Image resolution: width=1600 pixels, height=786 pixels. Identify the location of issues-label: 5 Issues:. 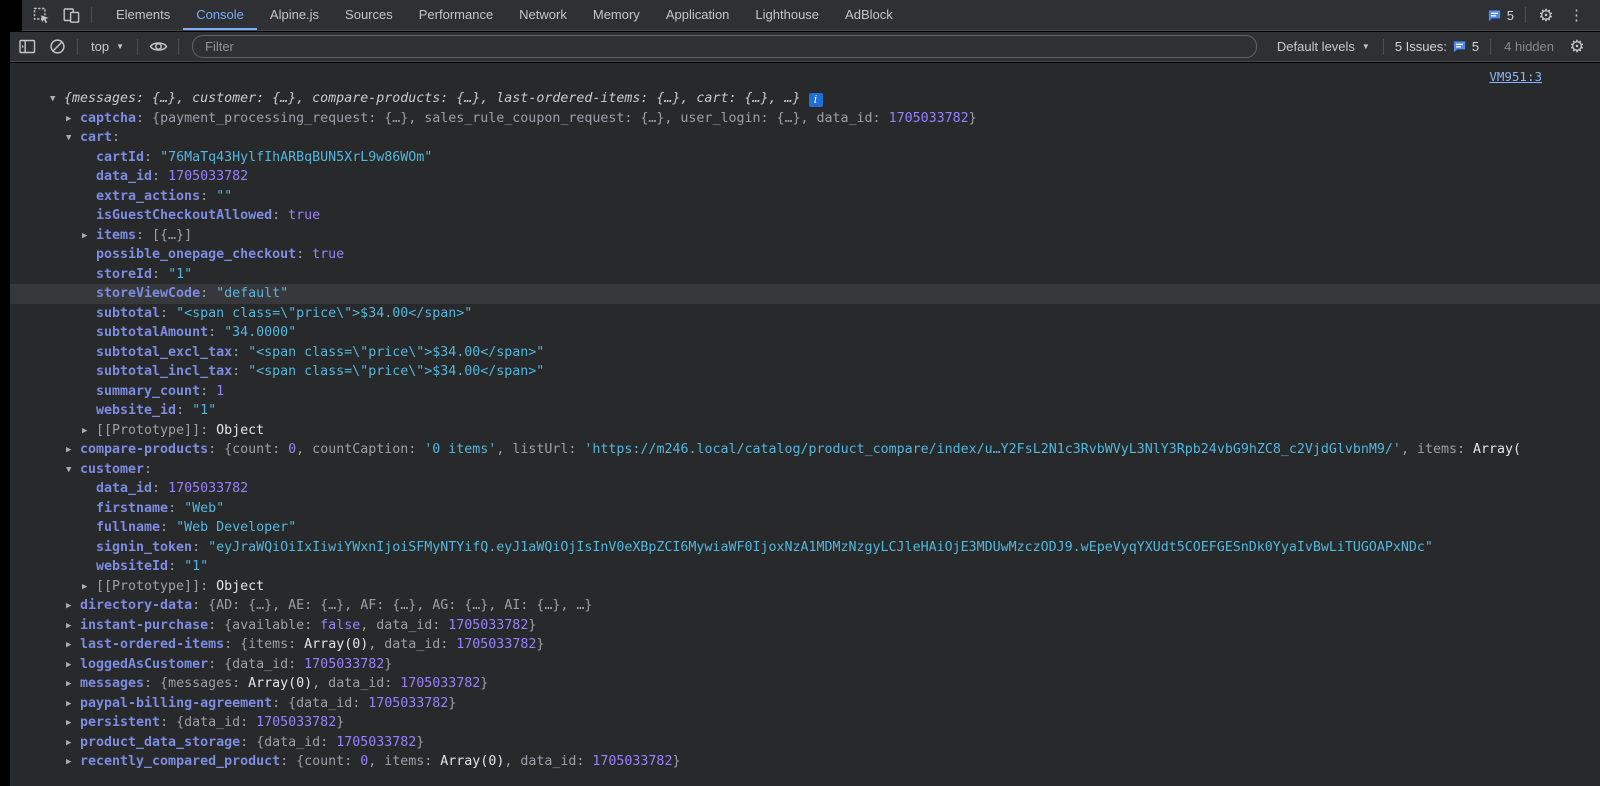
(1420, 46).